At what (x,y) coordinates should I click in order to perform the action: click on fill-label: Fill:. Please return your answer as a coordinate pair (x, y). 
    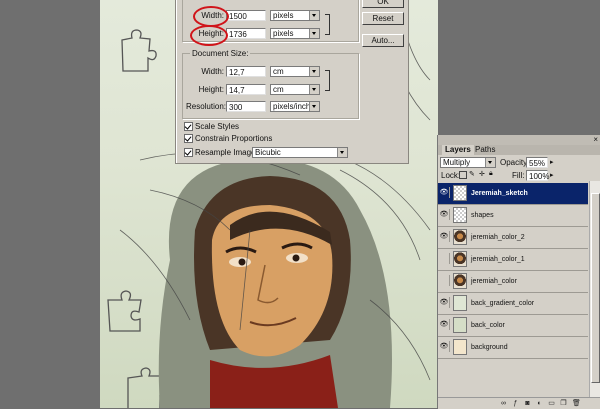
    Looking at the image, I should click on (518, 175).